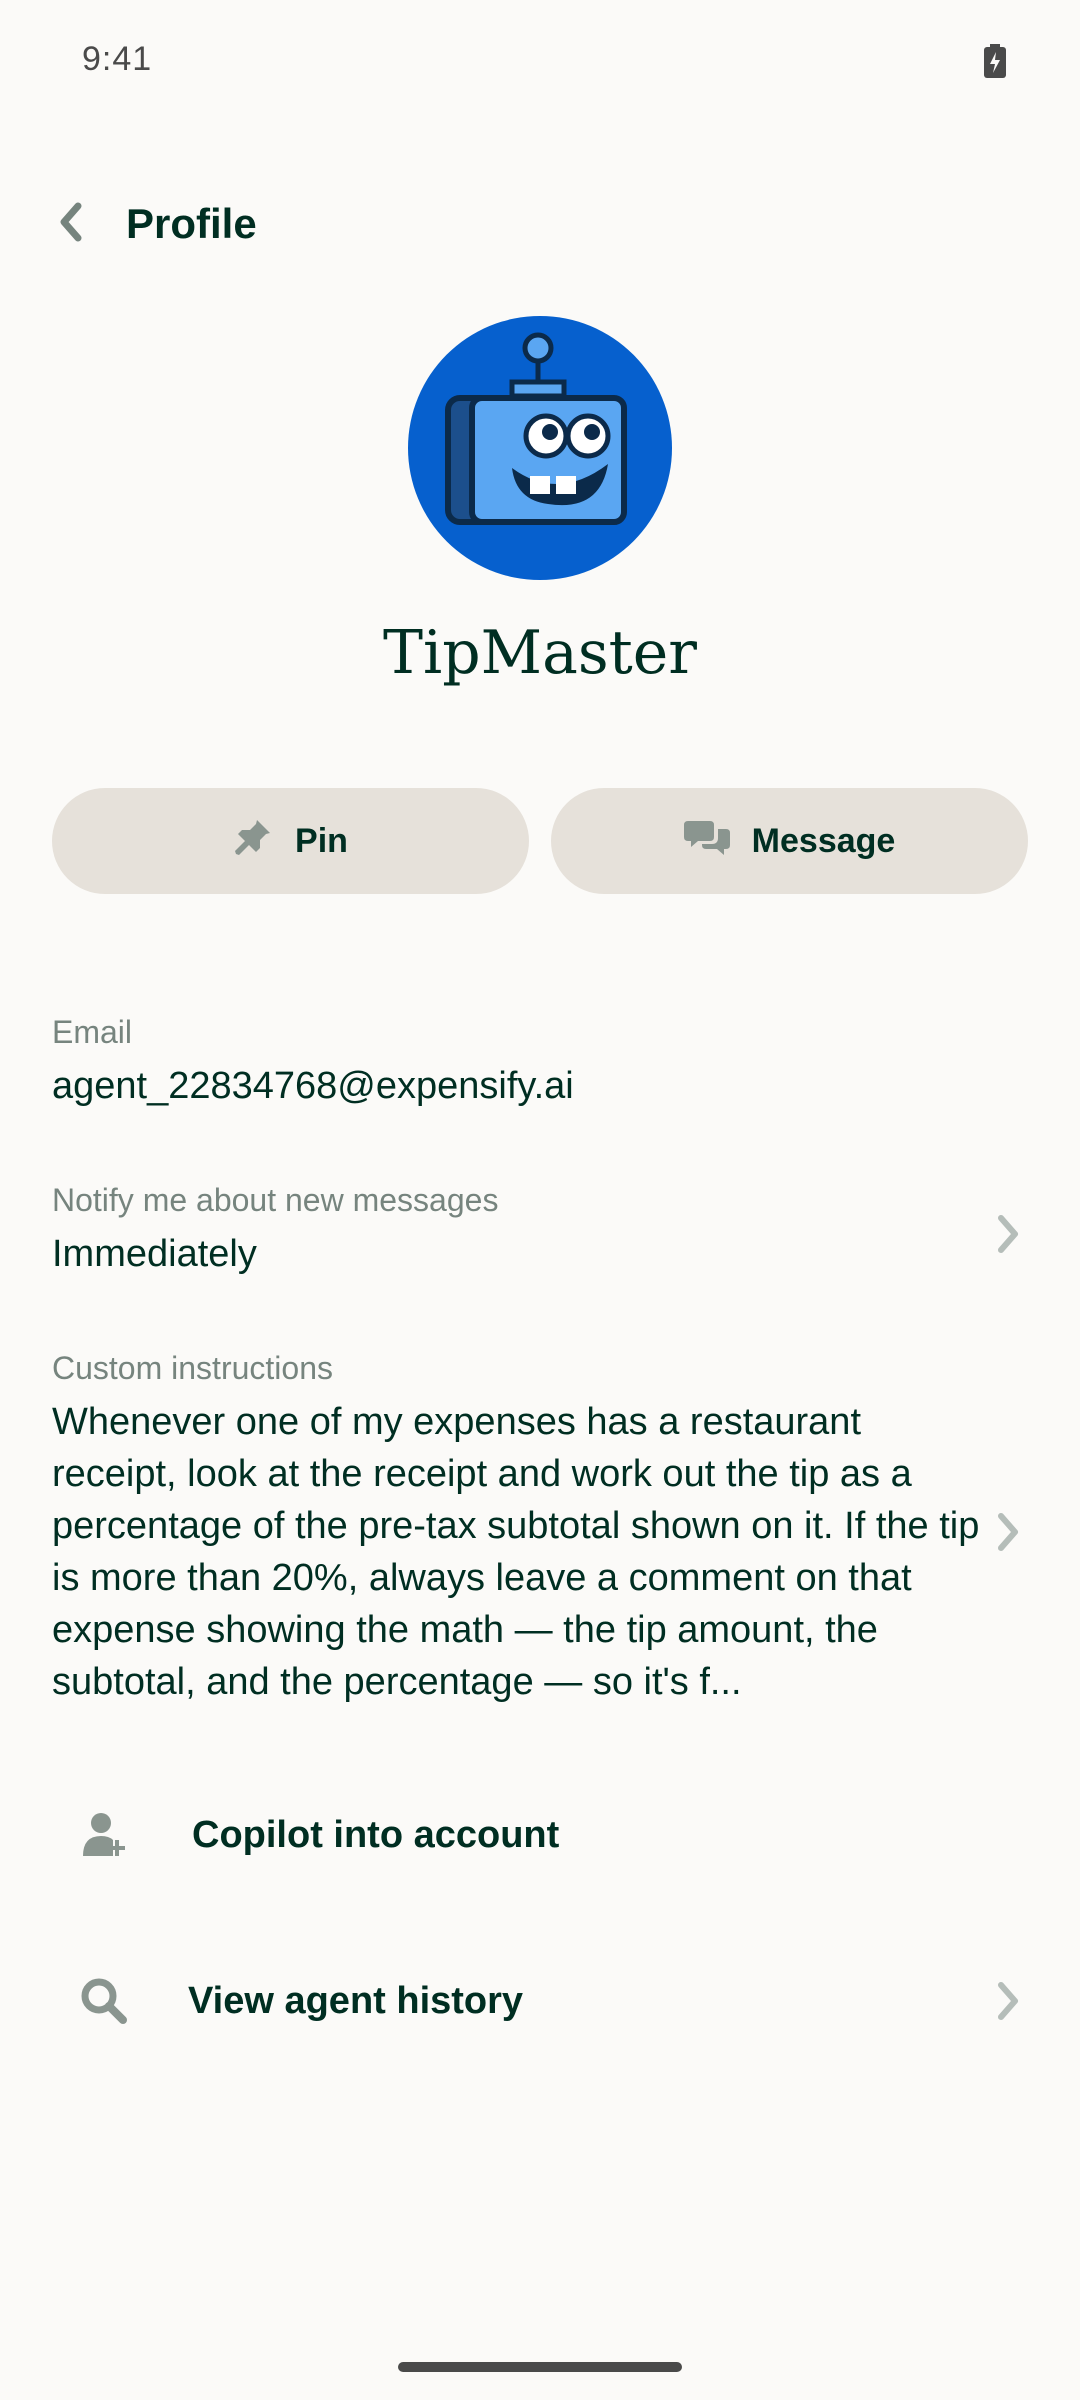  What do you see at coordinates (540, 841) in the screenshot?
I see `action-row: Pin Message` at bounding box center [540, 841].